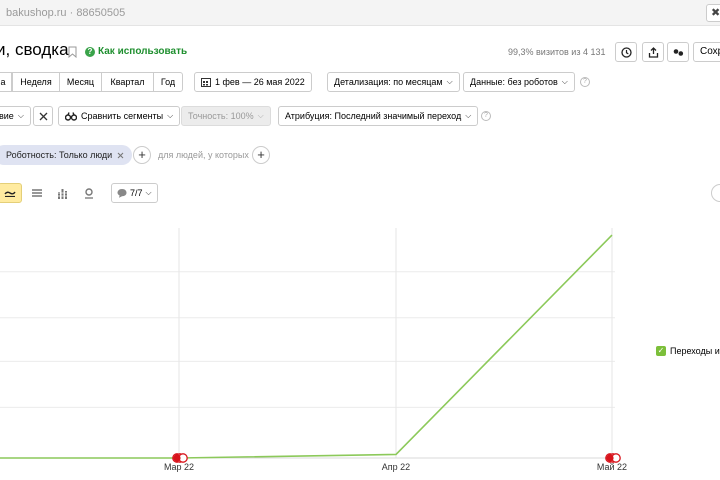  Describe the element at coordinates (612, 467) in the screenshot. I see `x-tick-label: Май 22` at that location.